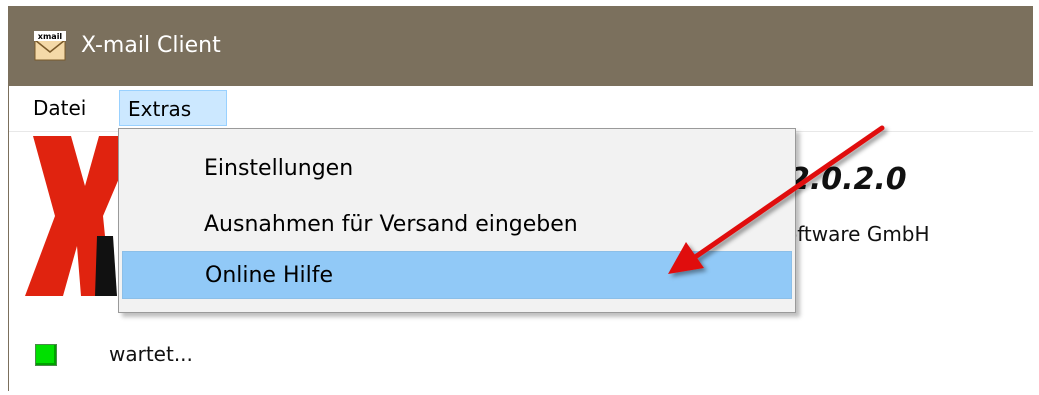 Image resolution: width=1039 pixels, height=395 pixels. What do you see at coordinates (59, 108) in the screenshot?
I see `menu-datei: Datei` at bounding box center [59, 108].